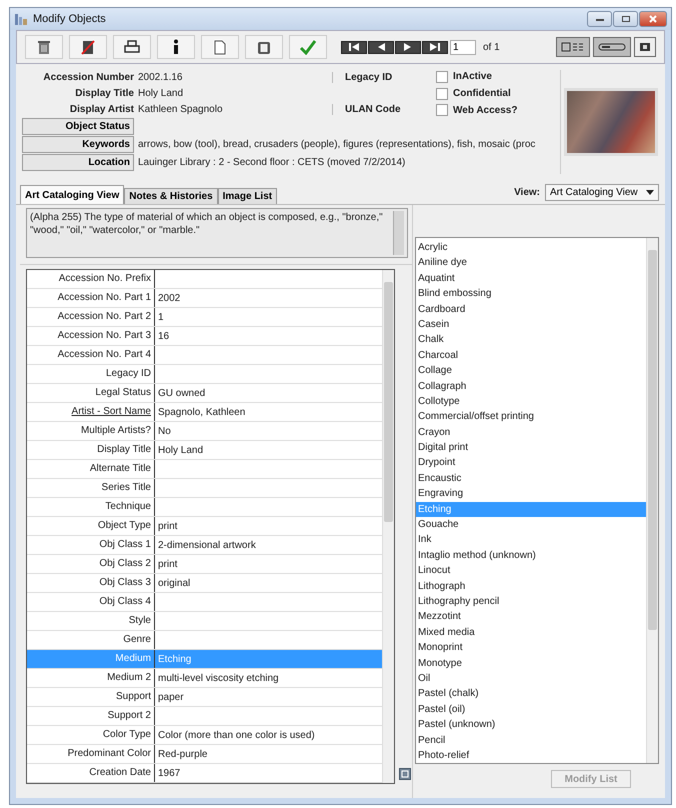 This screenshot has width=676, height=808. I want to click on checkbox-label: Confidential, so click(482, 93).